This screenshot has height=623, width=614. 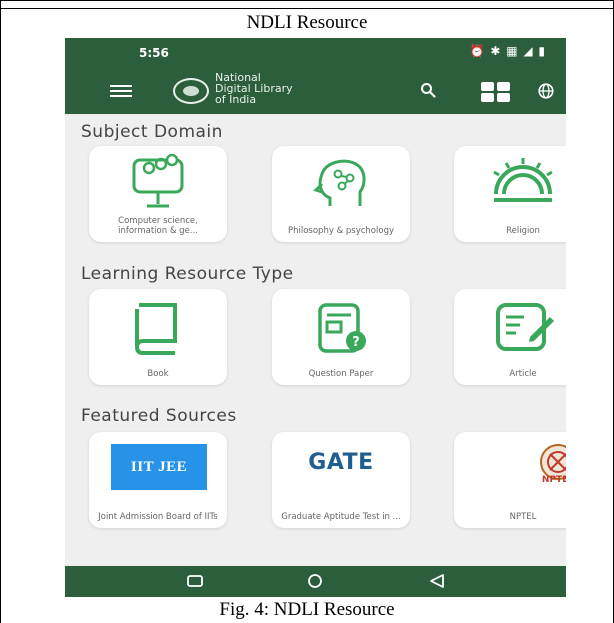 I want to click on subject-card-philosophy: Philosophy & psychology, so click(x=341, y=194).